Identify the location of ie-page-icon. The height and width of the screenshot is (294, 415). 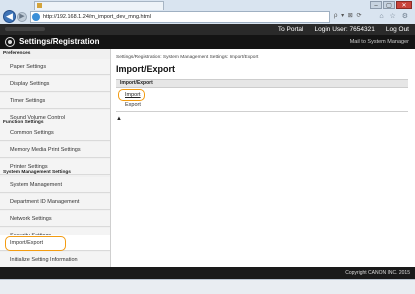
(36, 17).